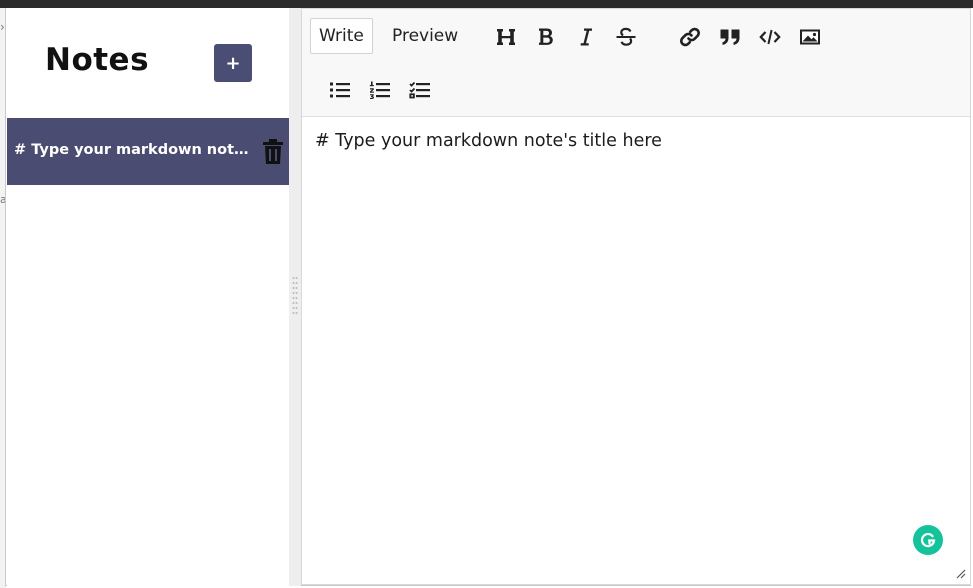 The width and height of the screenshot is (973, 588). I want to click on ordered-list-icon, so click(379, 90).